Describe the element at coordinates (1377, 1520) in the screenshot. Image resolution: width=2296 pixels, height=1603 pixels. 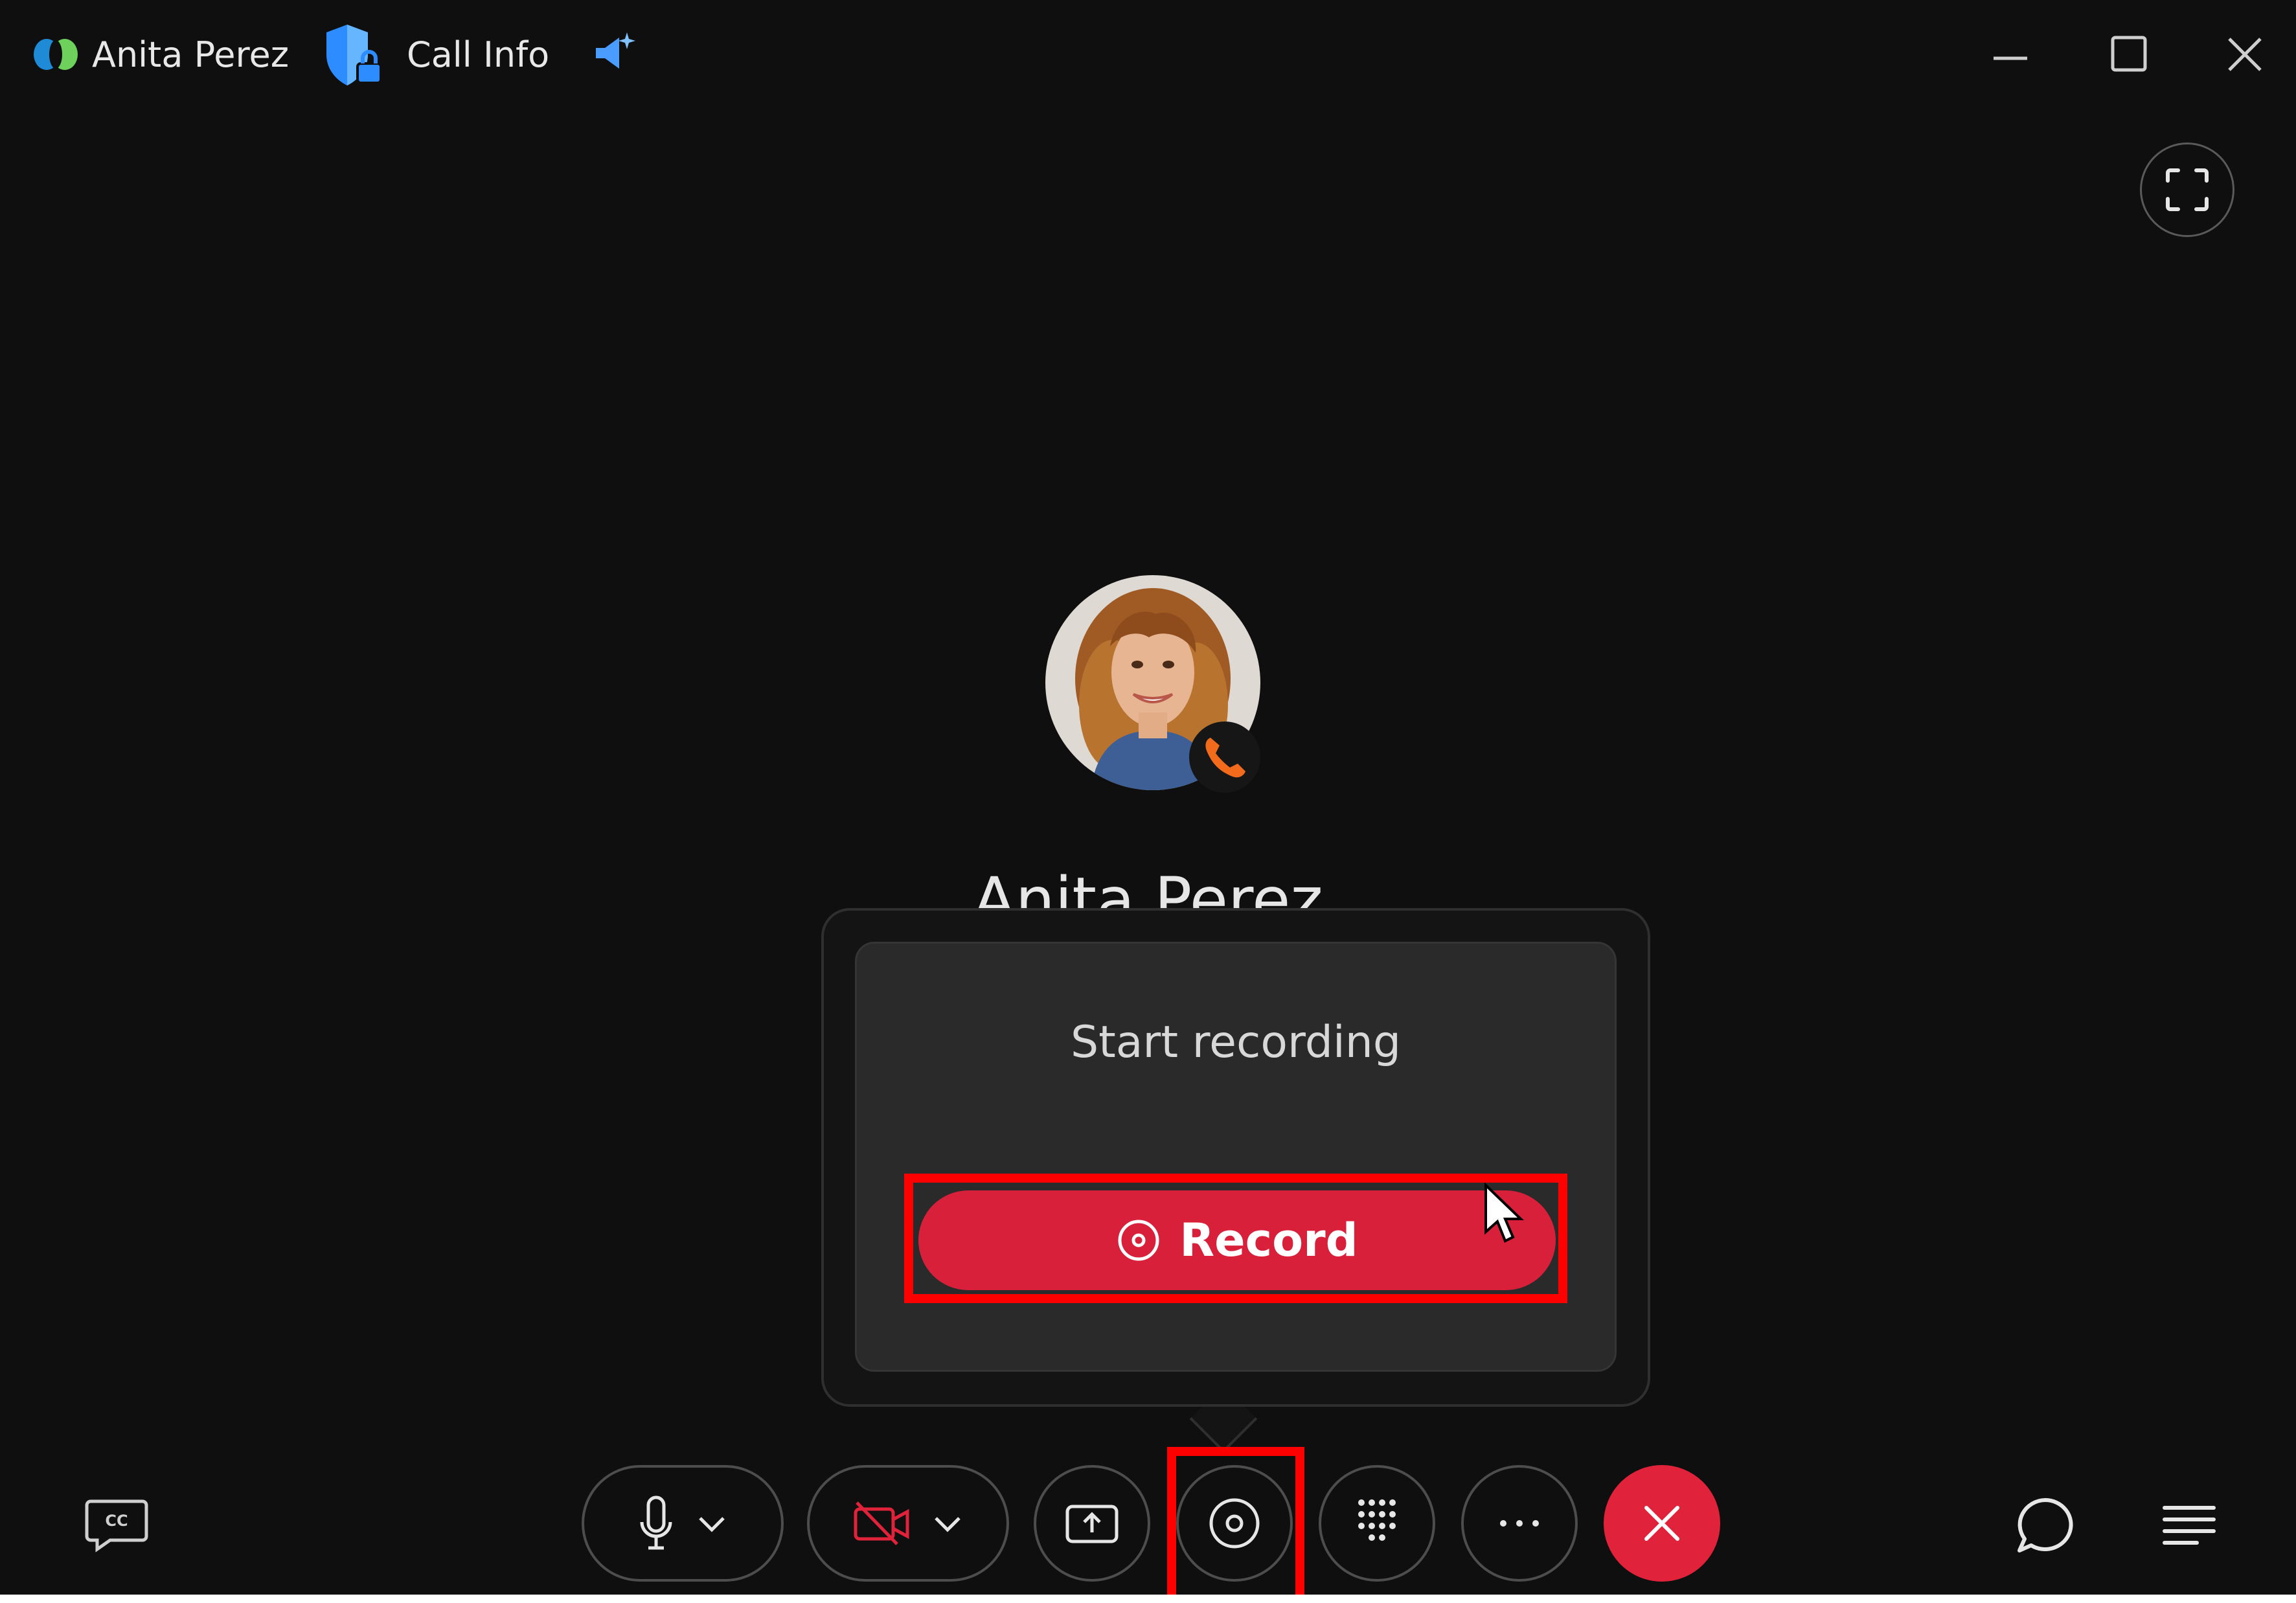
I see `keypad-icon` at that location.